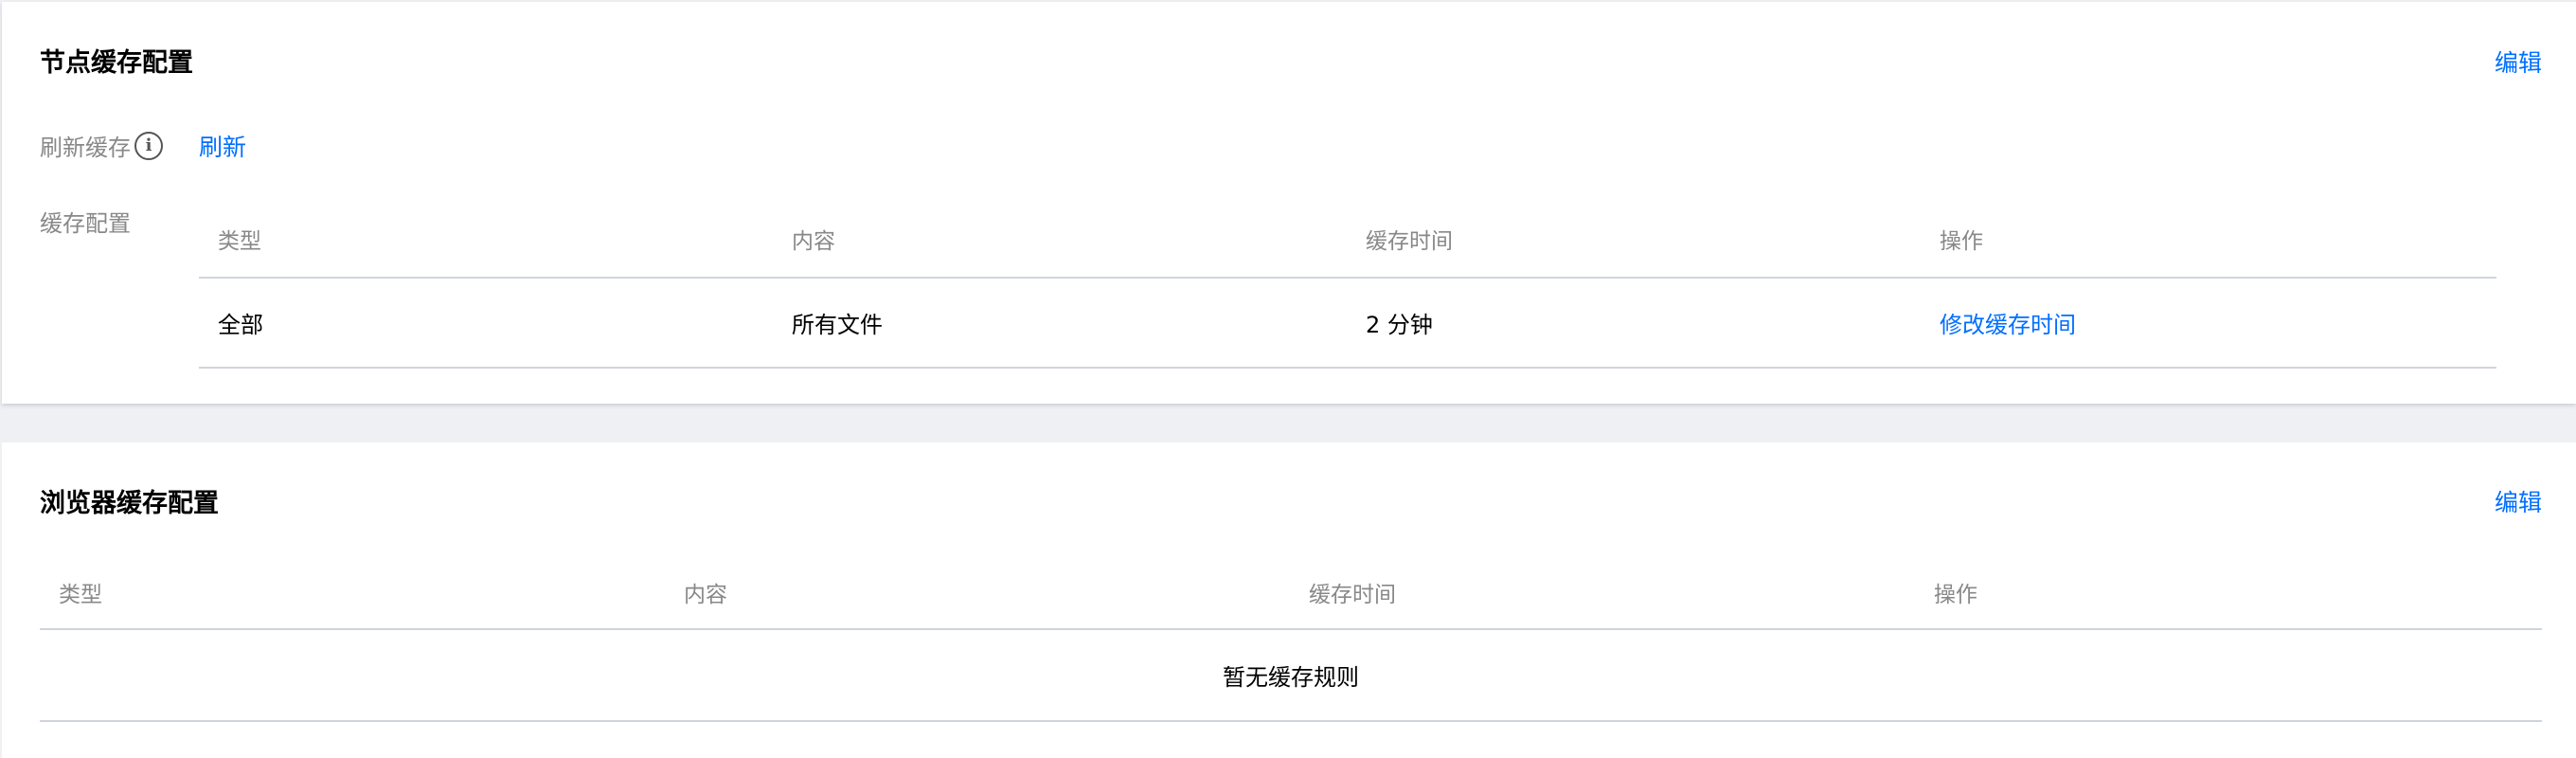 This screenshot has height=758, width=2576. I want to click on cache-config-label: 缓存配置, so click(85, 223).